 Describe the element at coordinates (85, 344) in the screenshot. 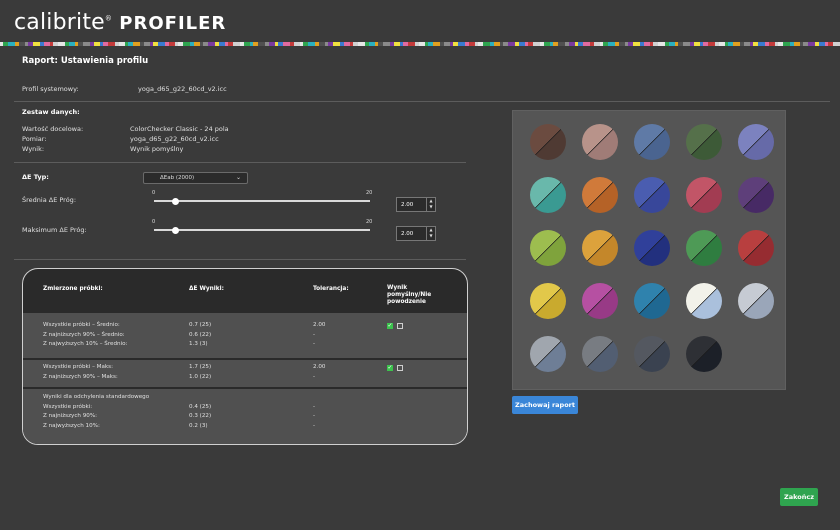

I see `row-label: Z najwyższych 10% – Średnio:` at that location.